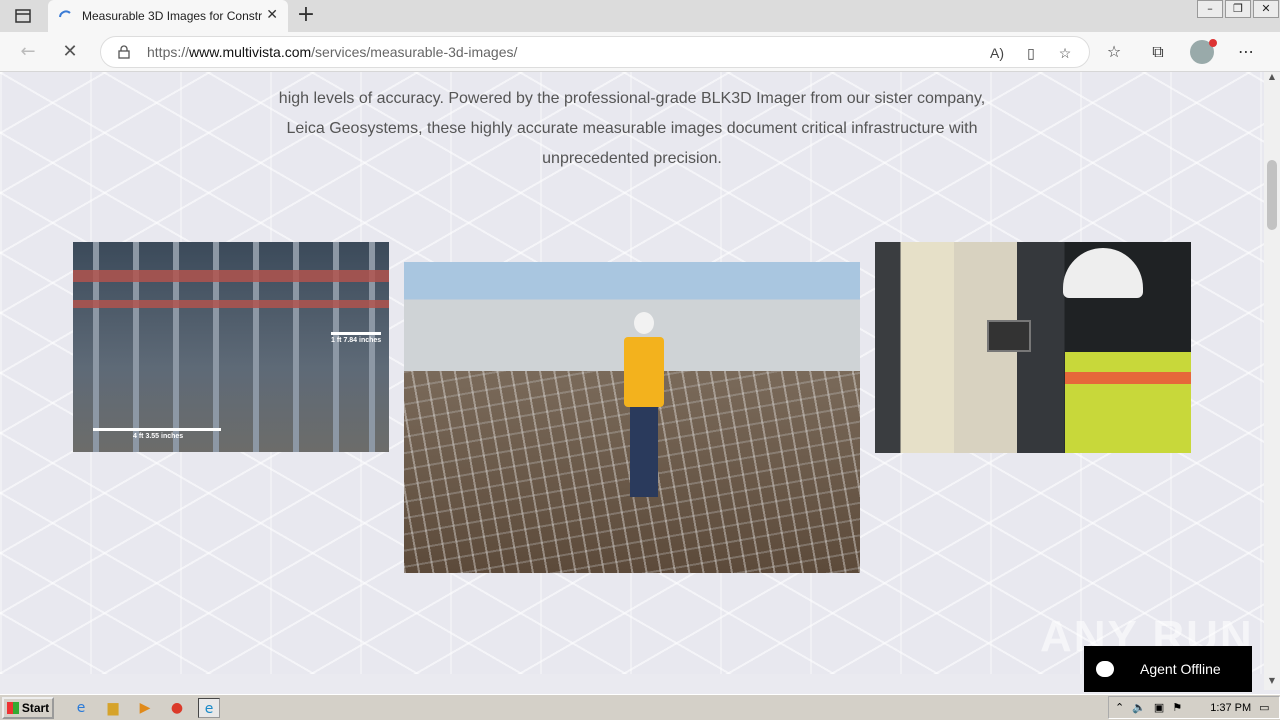 The height and width of the screenshot is (720, 1280). I want to click on url-host: www.multivista.com, so click(250, 52).